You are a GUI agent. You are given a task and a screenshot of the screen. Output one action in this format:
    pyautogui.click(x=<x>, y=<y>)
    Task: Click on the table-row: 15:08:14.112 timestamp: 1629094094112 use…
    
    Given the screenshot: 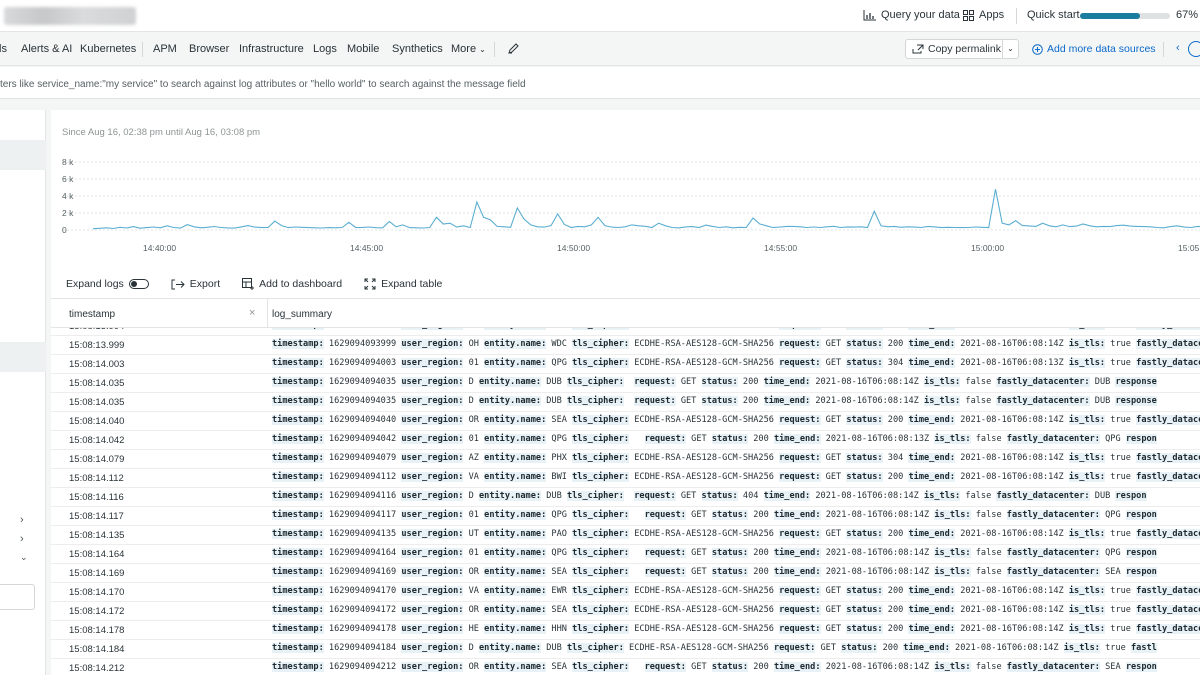 What is the action you would take?
    pyautogui.click(x=625, y=478)
    